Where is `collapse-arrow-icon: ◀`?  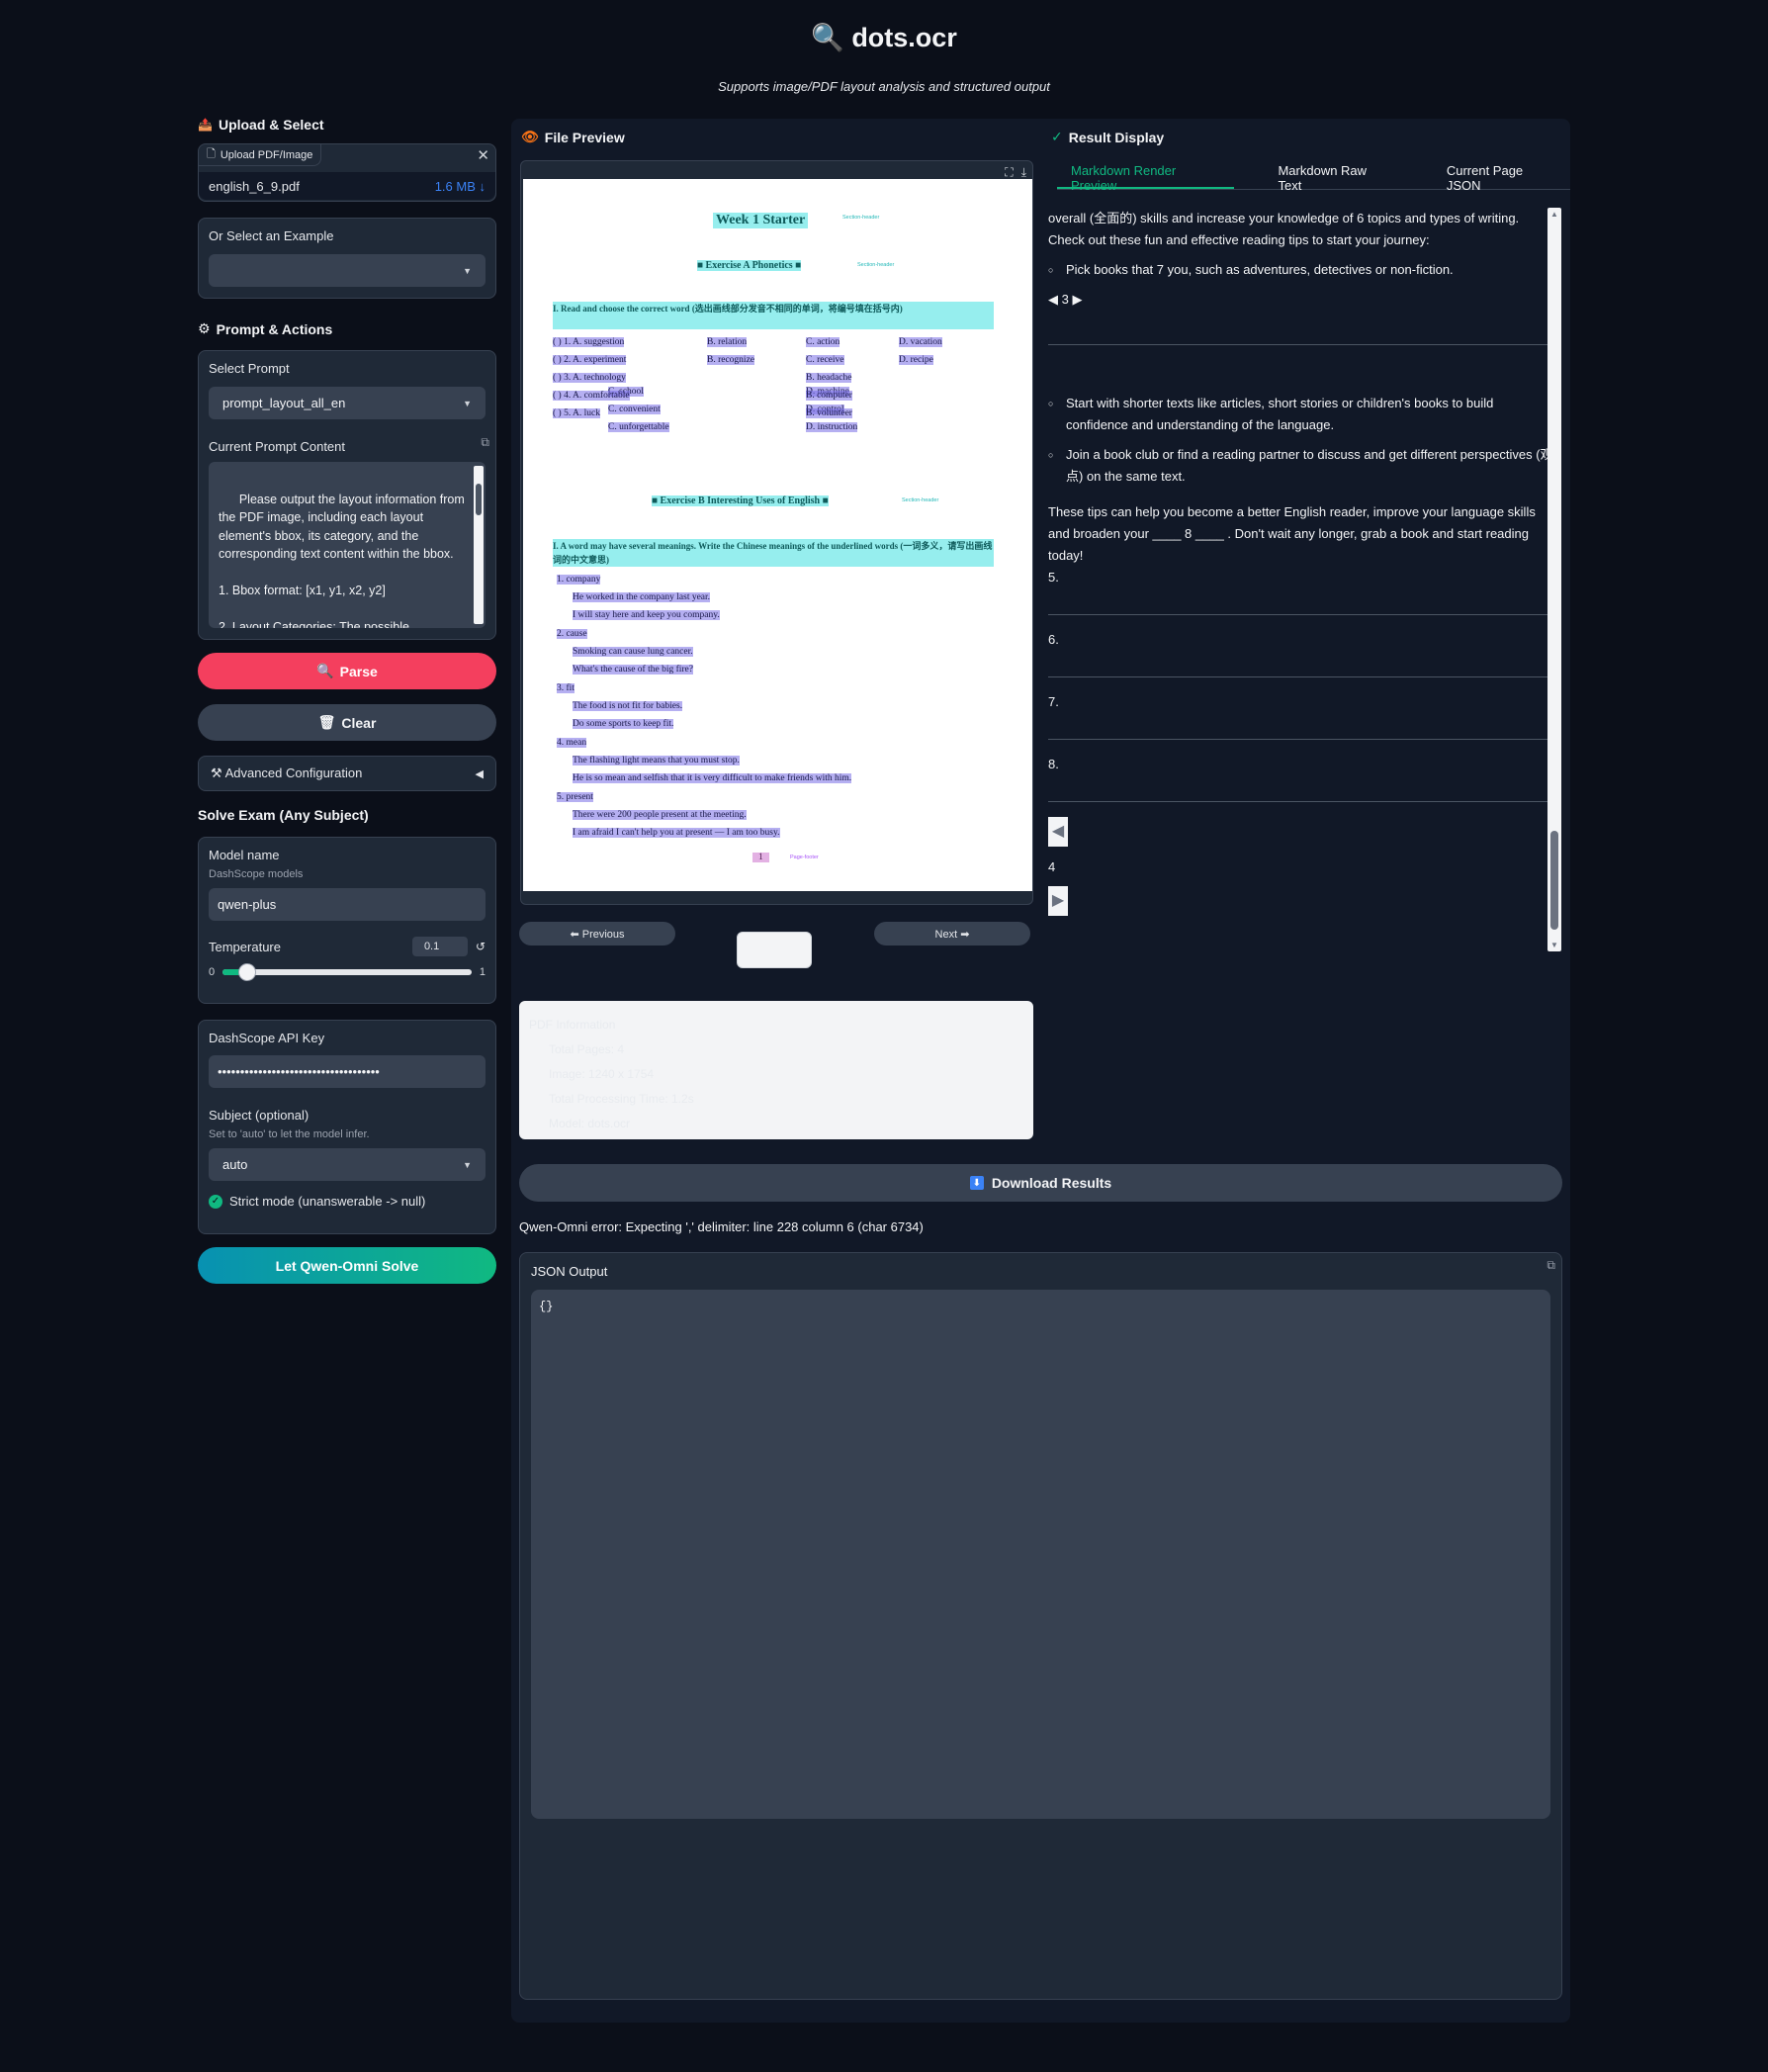 collapse-arrow-icon: ◀ is located at coordinates (479, 773).